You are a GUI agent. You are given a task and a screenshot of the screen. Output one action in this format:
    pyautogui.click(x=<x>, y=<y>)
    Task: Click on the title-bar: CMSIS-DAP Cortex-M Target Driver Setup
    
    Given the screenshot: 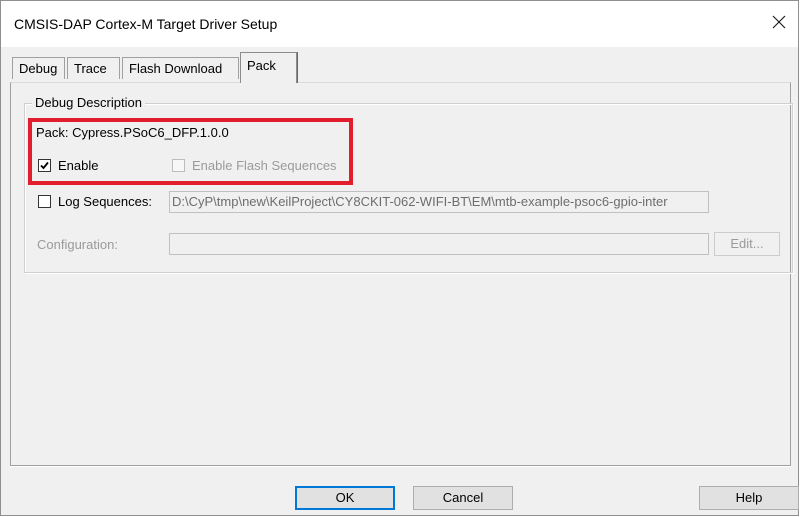 What is the action you would take?
    pyautogui.click(x=399, y=24)
    